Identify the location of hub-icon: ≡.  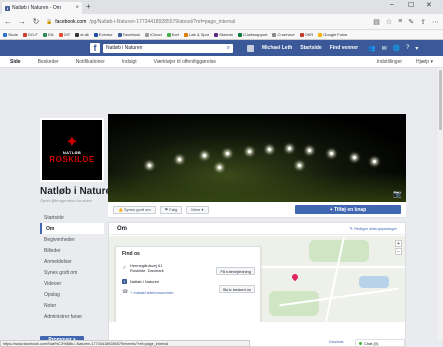
(400, 21).